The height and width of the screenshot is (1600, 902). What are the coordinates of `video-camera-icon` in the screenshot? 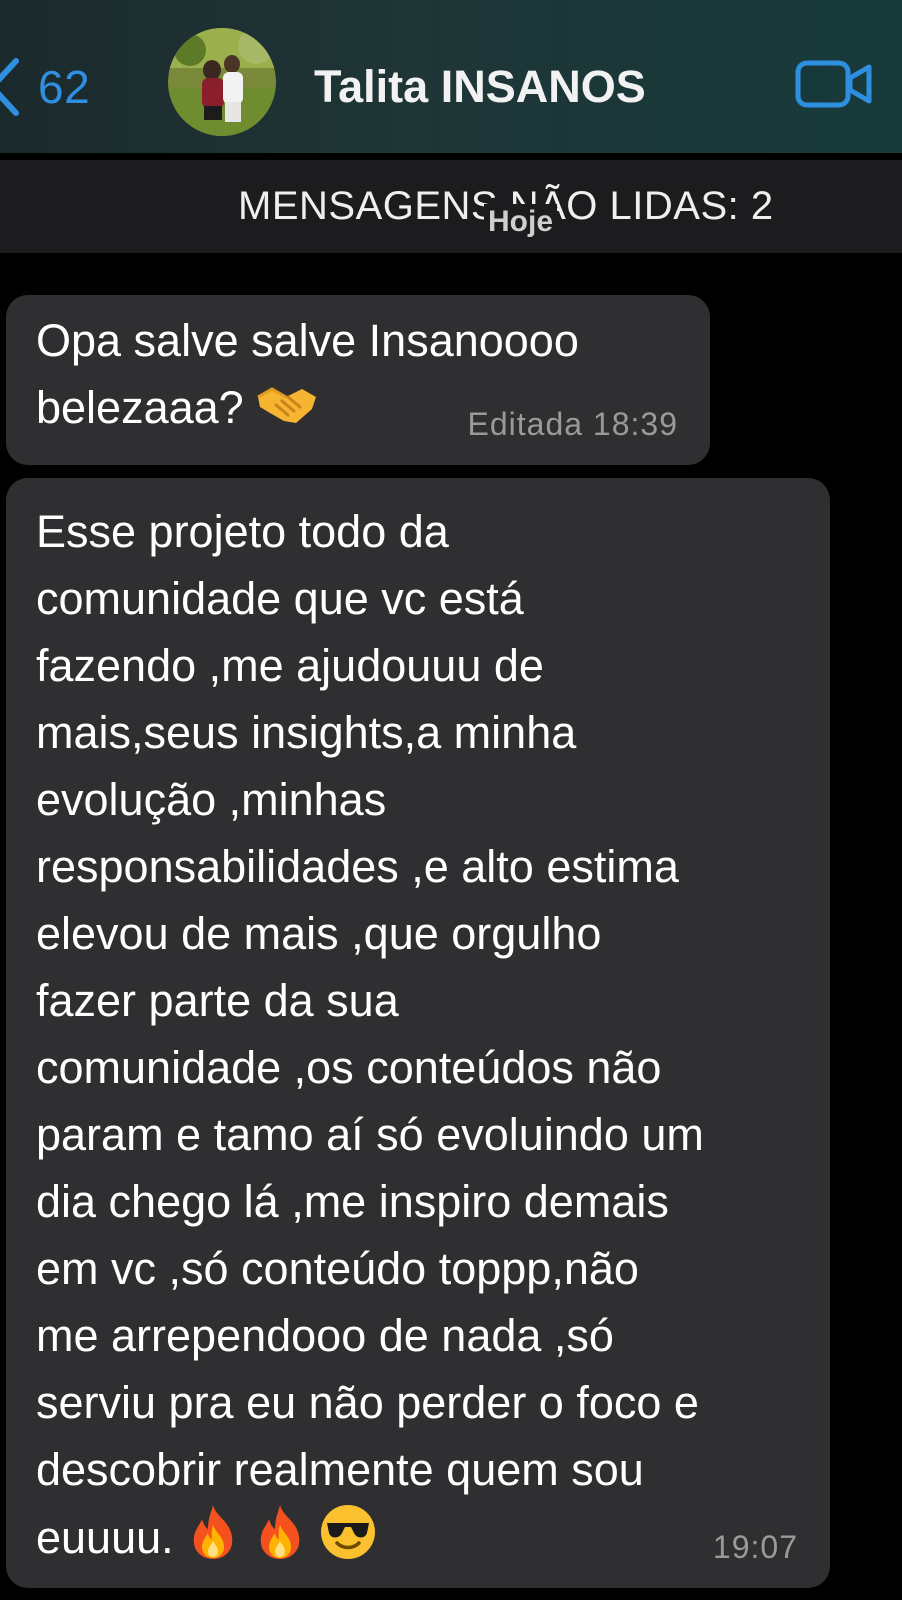 It's located at (834, 86).